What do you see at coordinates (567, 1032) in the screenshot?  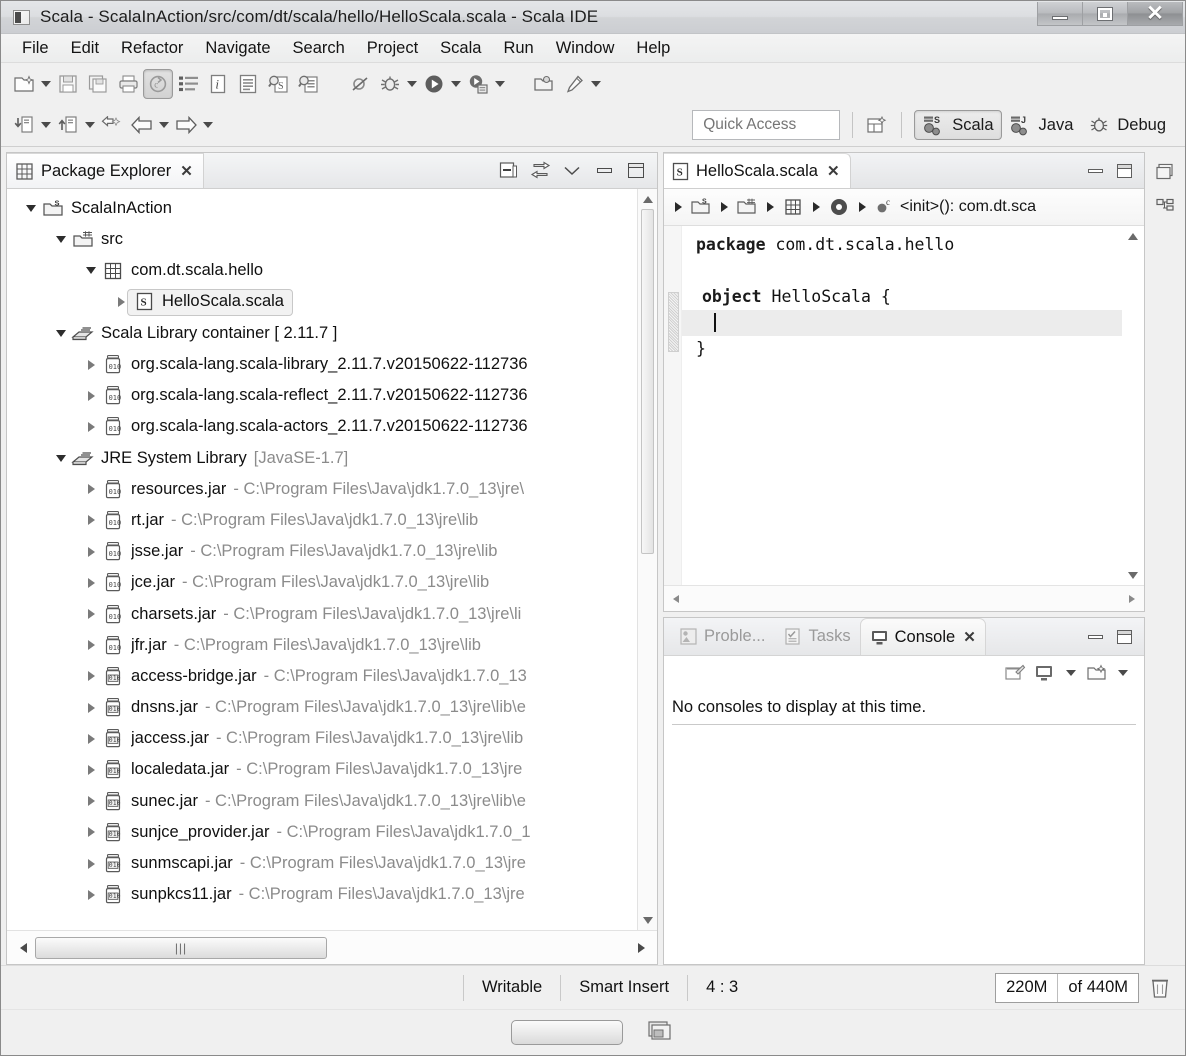 I see `window-button` at bounding box center [567, 1032].